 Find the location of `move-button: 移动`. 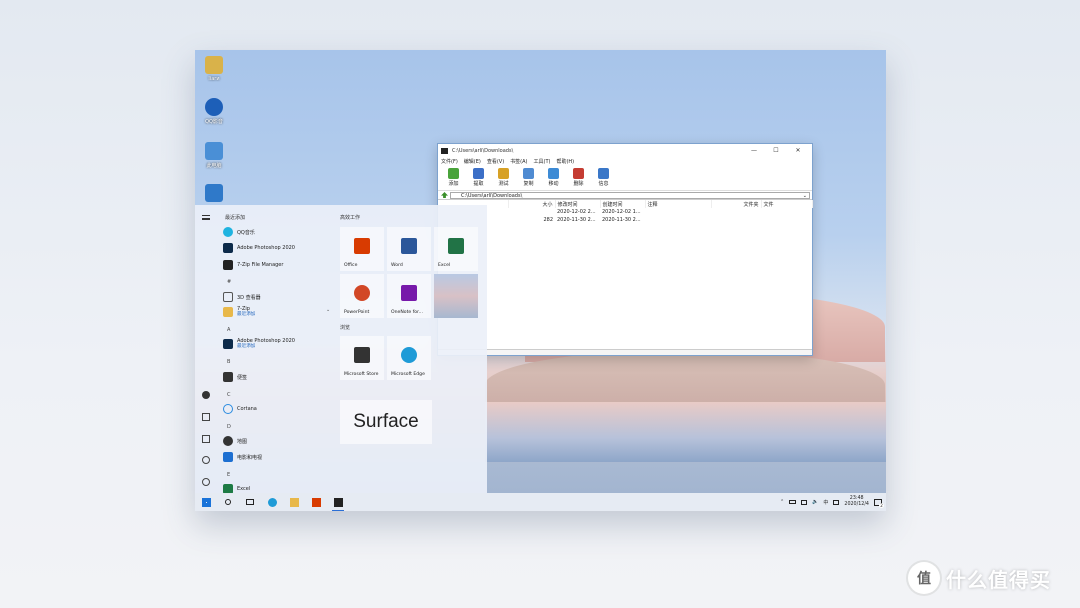

move-button: 移动 is located at coordinates (553, 178).